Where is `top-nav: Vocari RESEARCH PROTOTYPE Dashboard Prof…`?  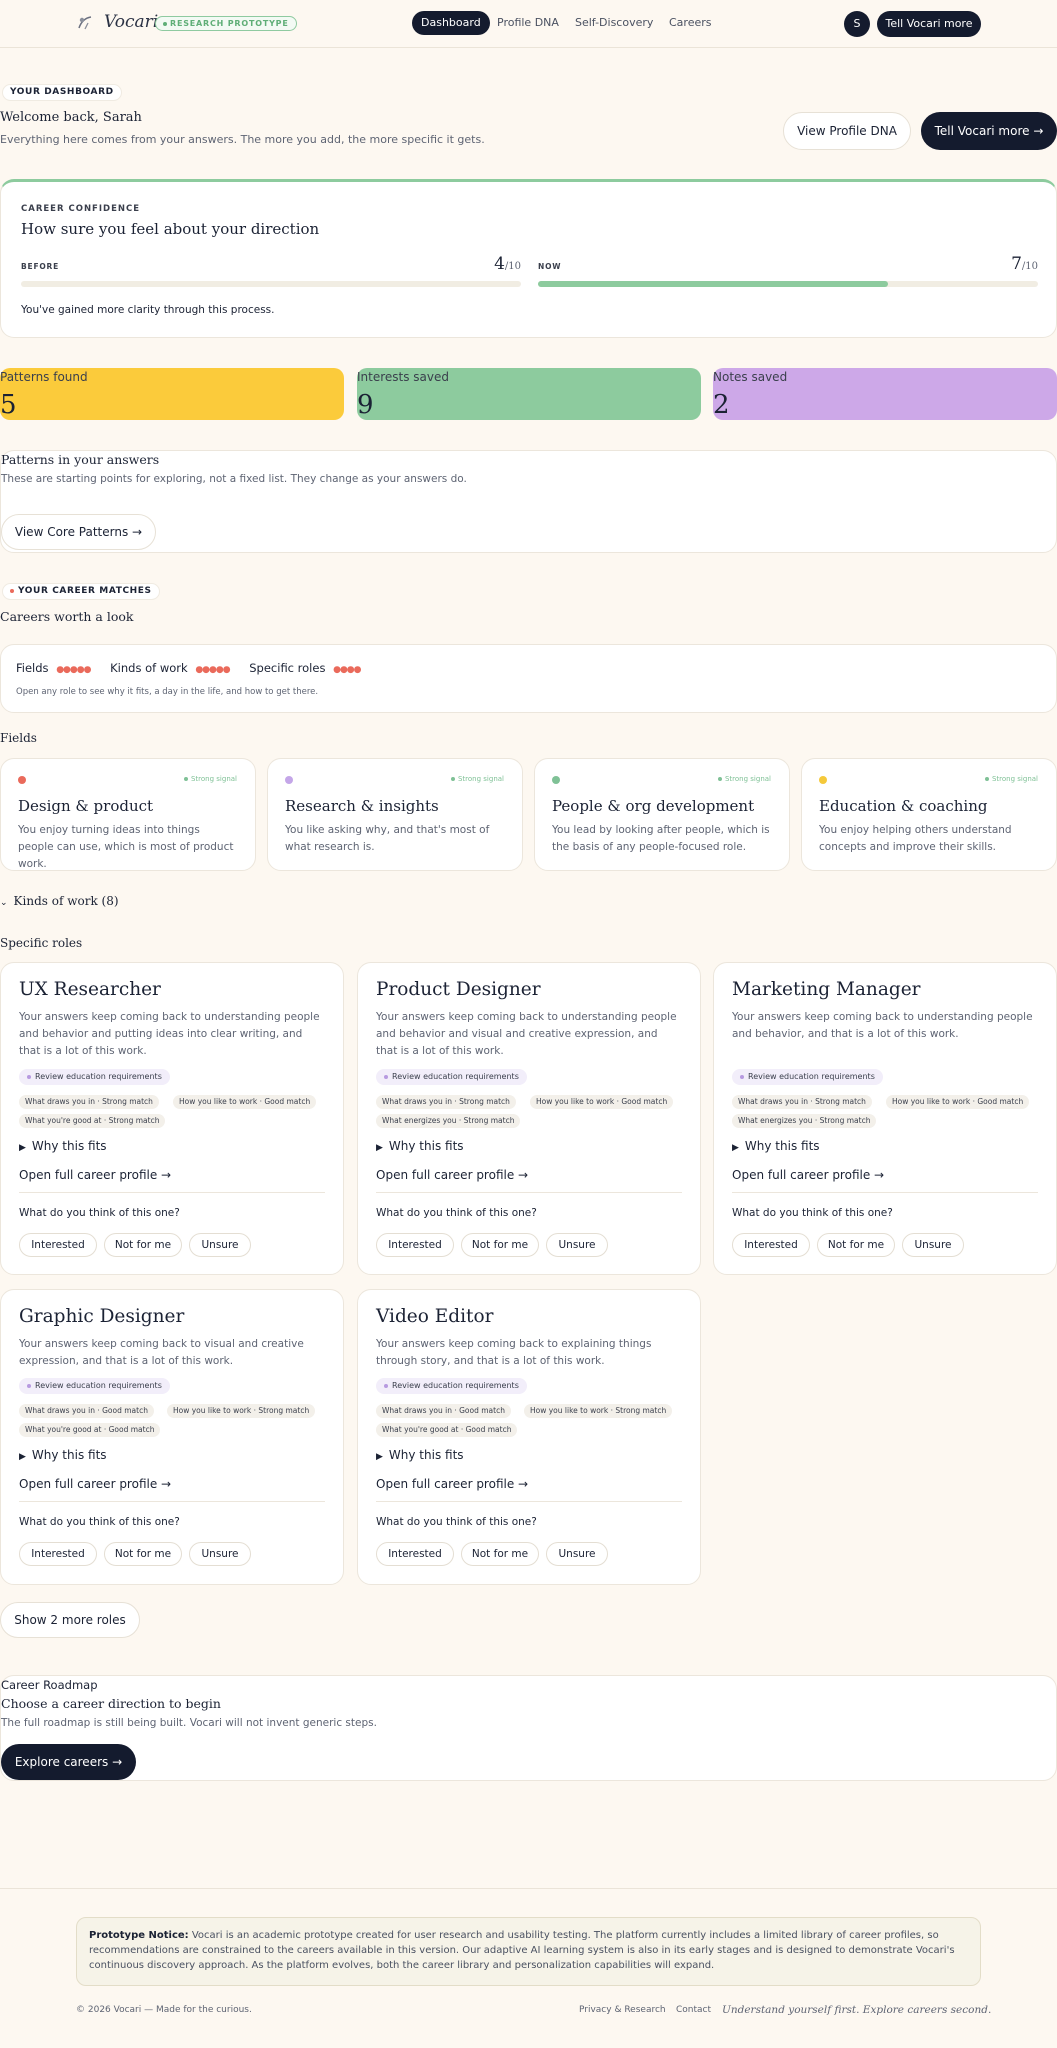 top-nav: Vocari RESEARCH PROTOTYPE Dashboard Prof… is located at coordinates (528, 24).